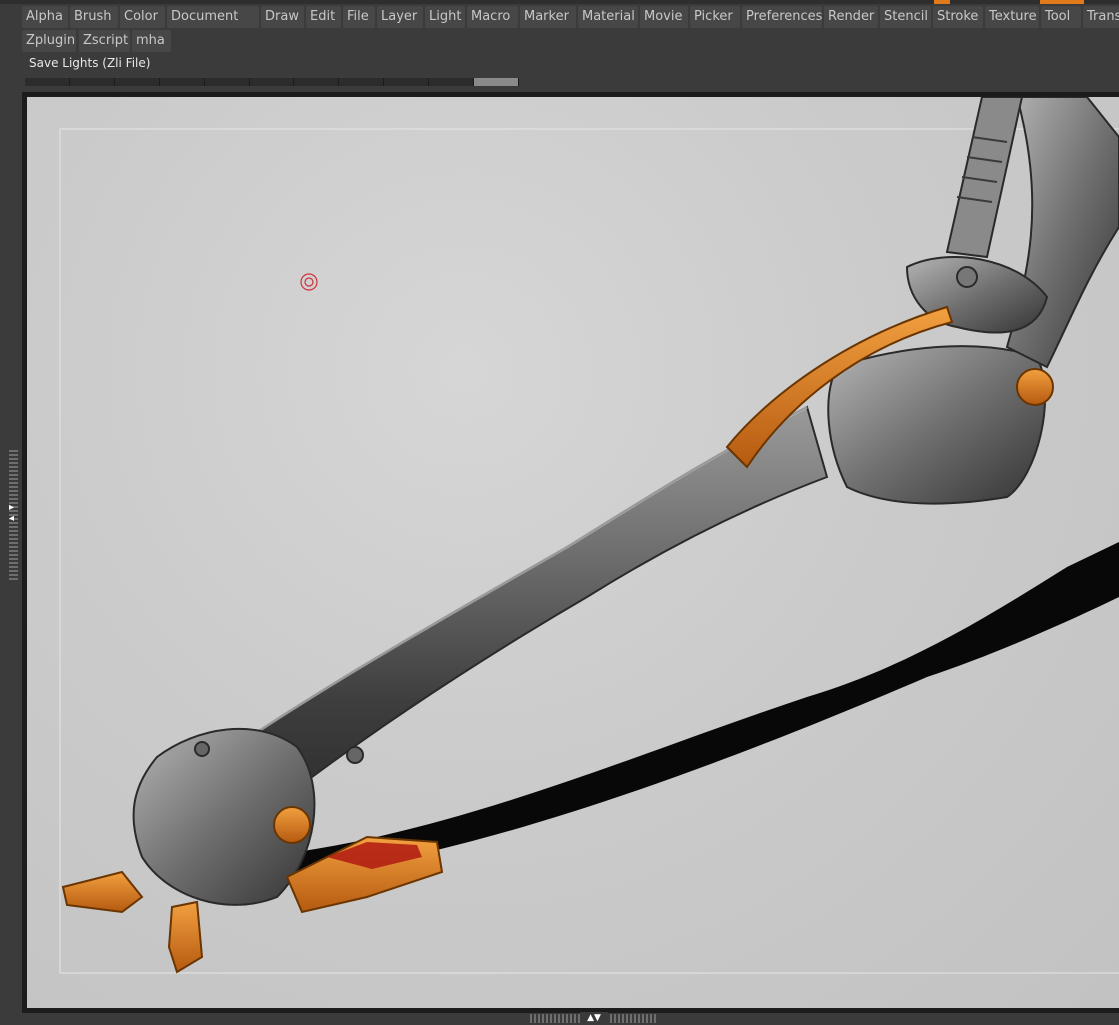  What do you see at coordinates (142, 17) in the screenshot?
I see `menu-color: Color` at bounding box center [142, 17].